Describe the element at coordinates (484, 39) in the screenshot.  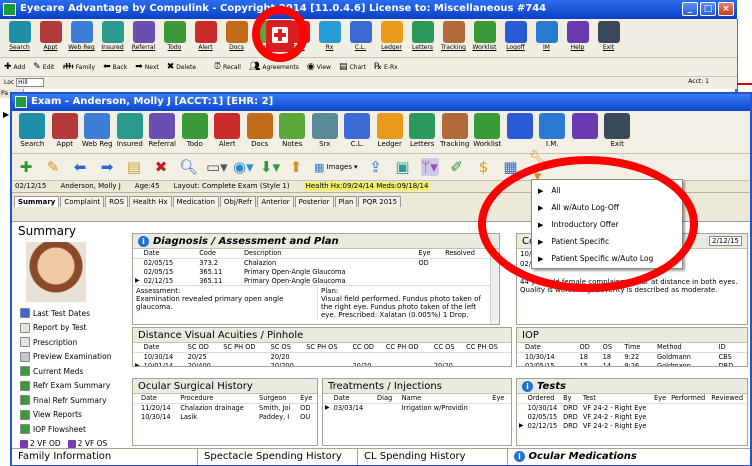
I see `outer-tool-worklist: Worklist` at that location.